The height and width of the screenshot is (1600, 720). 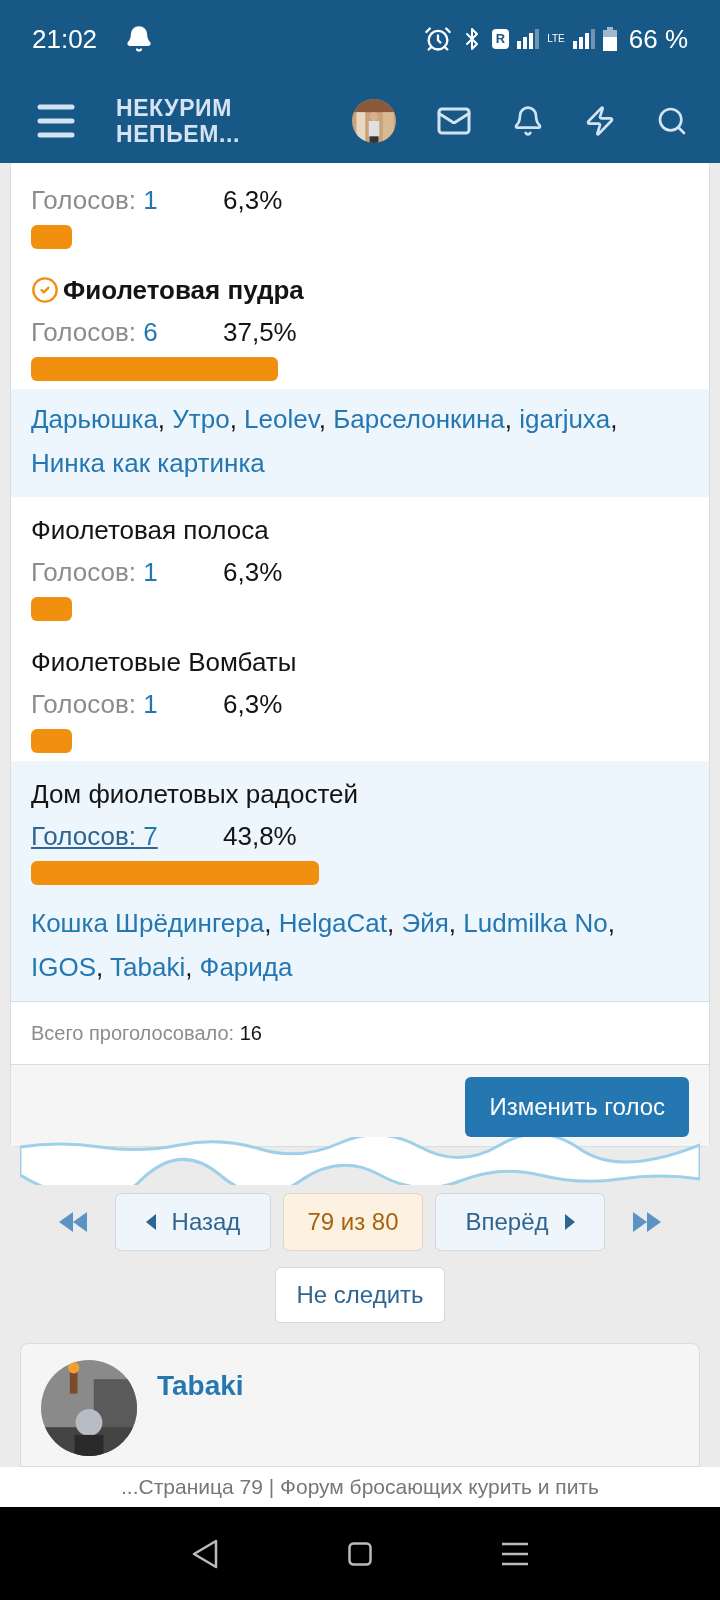 What do you see at coordinates (609, 39) in the screenshot?
I see `battery-icon` at bounding box center [609, 39].